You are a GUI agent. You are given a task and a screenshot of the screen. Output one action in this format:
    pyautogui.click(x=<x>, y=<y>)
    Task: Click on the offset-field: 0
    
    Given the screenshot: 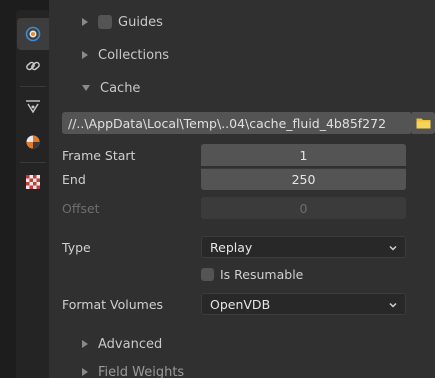 What is the action you would take?
    pyautogui.click(x=303, y=208)
    